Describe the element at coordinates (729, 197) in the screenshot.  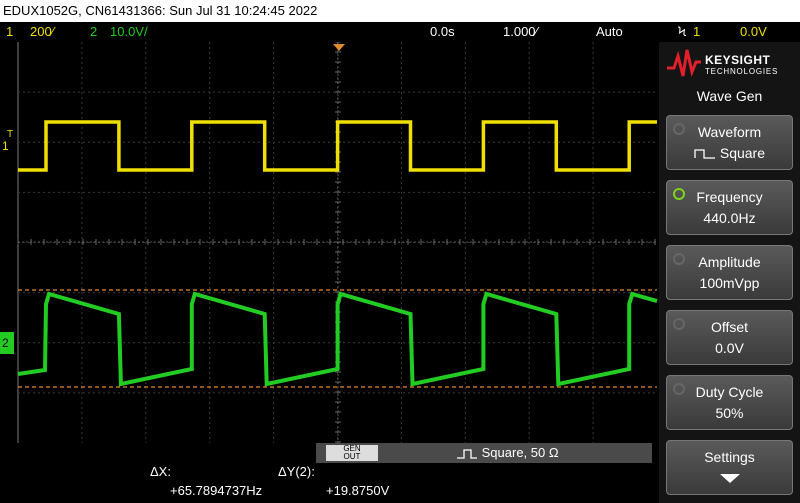
I see `softkey-label: Frequency` at that location.